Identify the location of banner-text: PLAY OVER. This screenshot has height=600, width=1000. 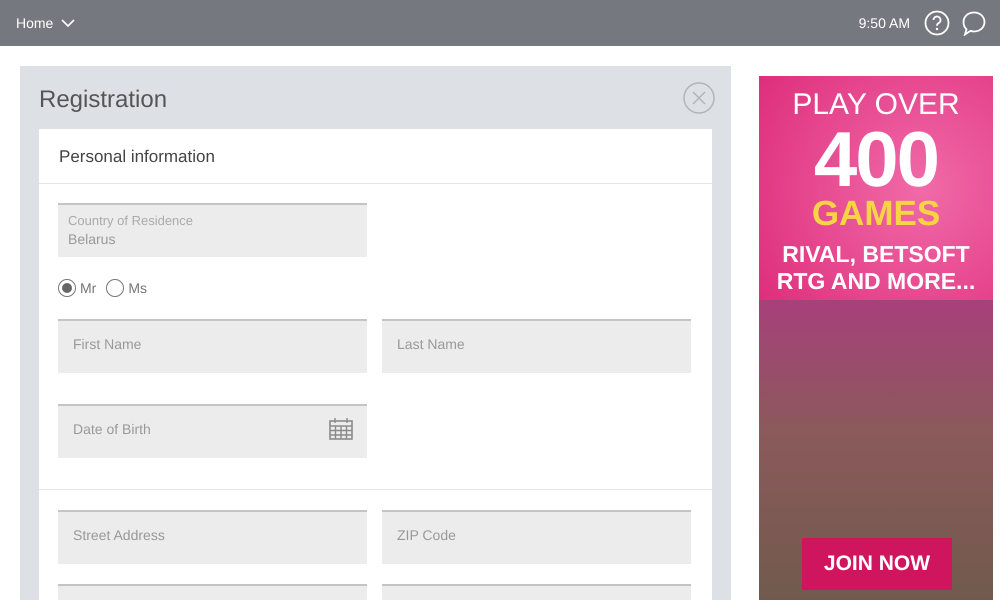
(876, 105).